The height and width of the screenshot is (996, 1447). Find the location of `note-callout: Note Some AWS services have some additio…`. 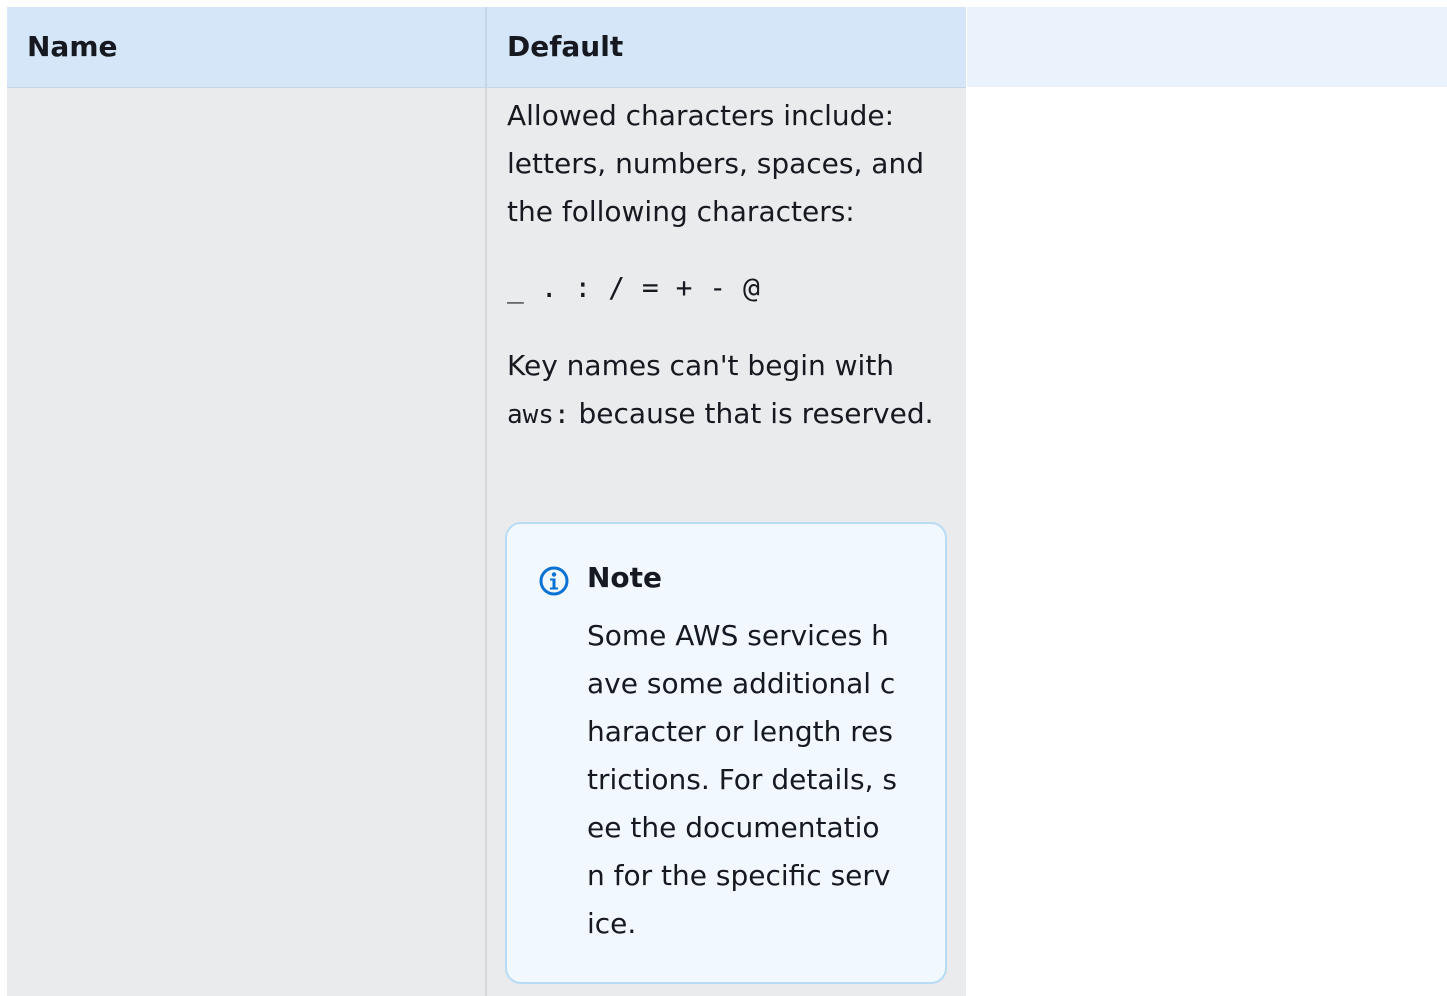

note-callout: Note Some AWS services have some additio… is located at coordinates (726, 753).